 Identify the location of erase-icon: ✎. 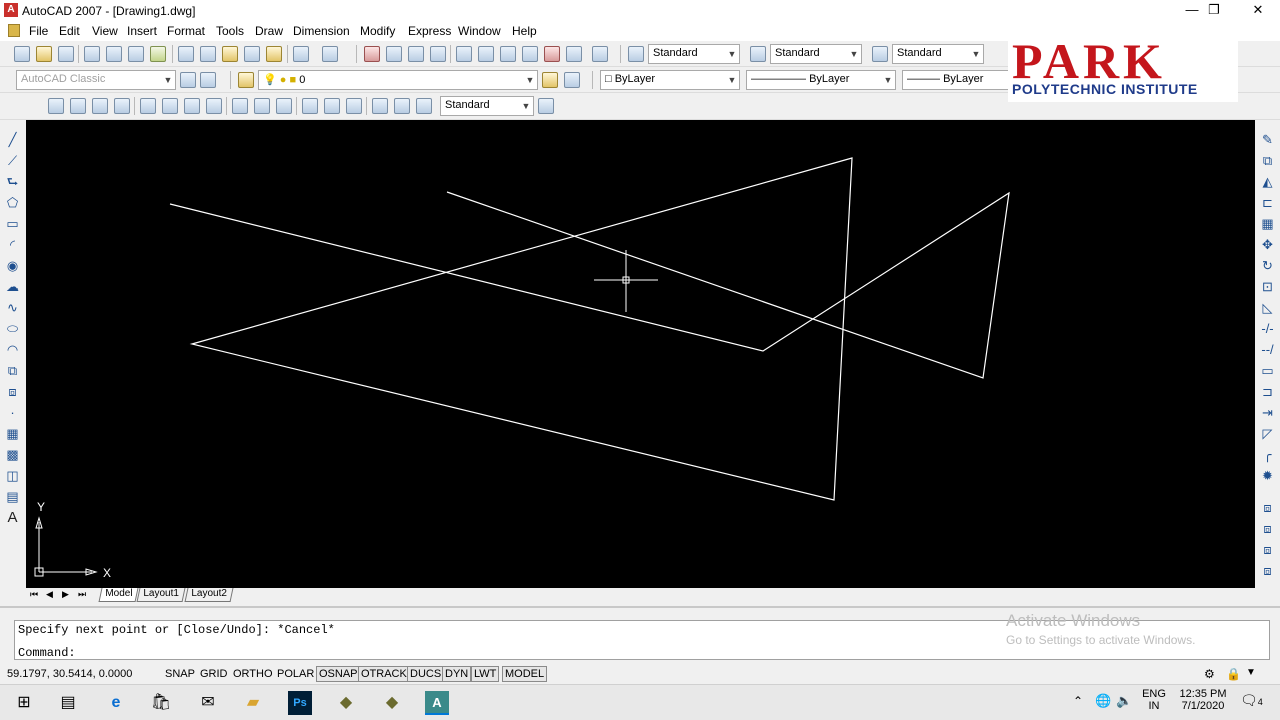
(1267, 139).